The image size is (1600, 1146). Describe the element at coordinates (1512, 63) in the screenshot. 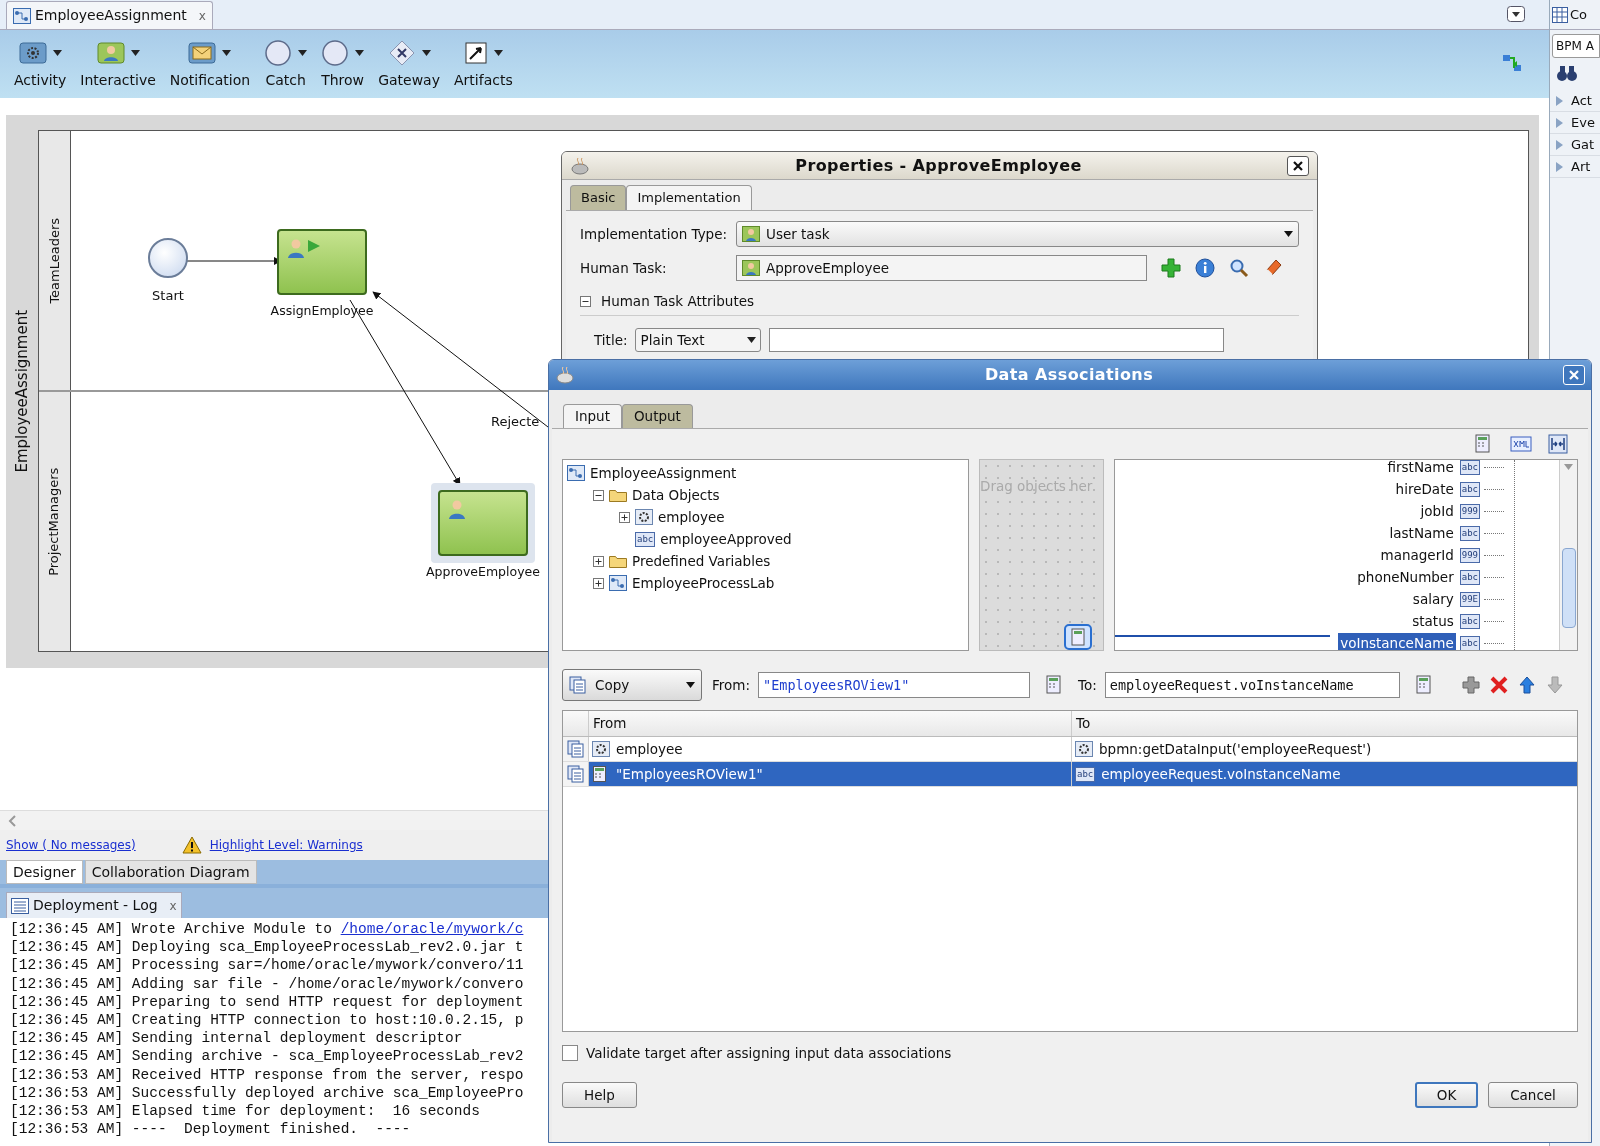

I see `layout-icon` at that location.